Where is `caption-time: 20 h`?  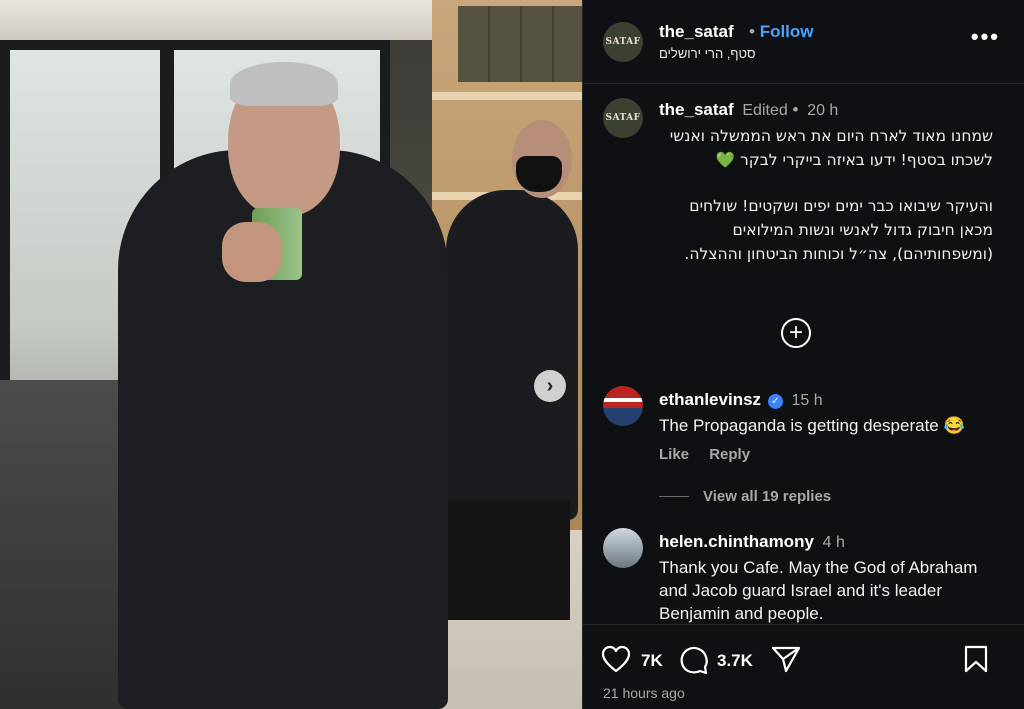
caption-time: 20 h is located at coordinates (823, 110).